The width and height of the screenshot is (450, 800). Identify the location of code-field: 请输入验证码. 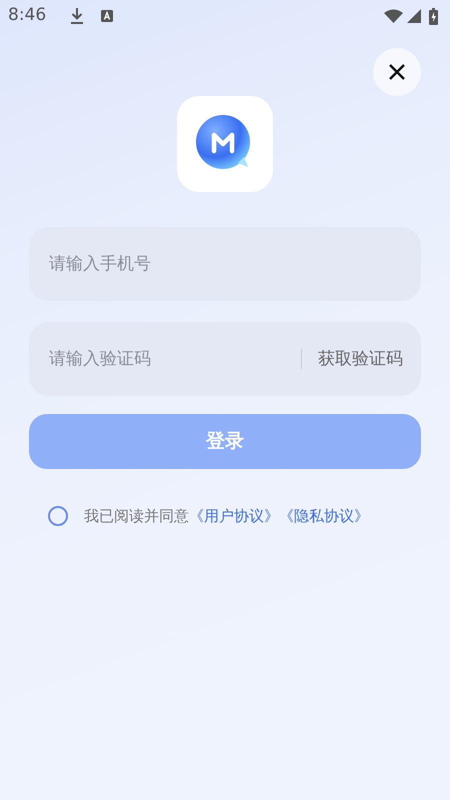
(165, 359).